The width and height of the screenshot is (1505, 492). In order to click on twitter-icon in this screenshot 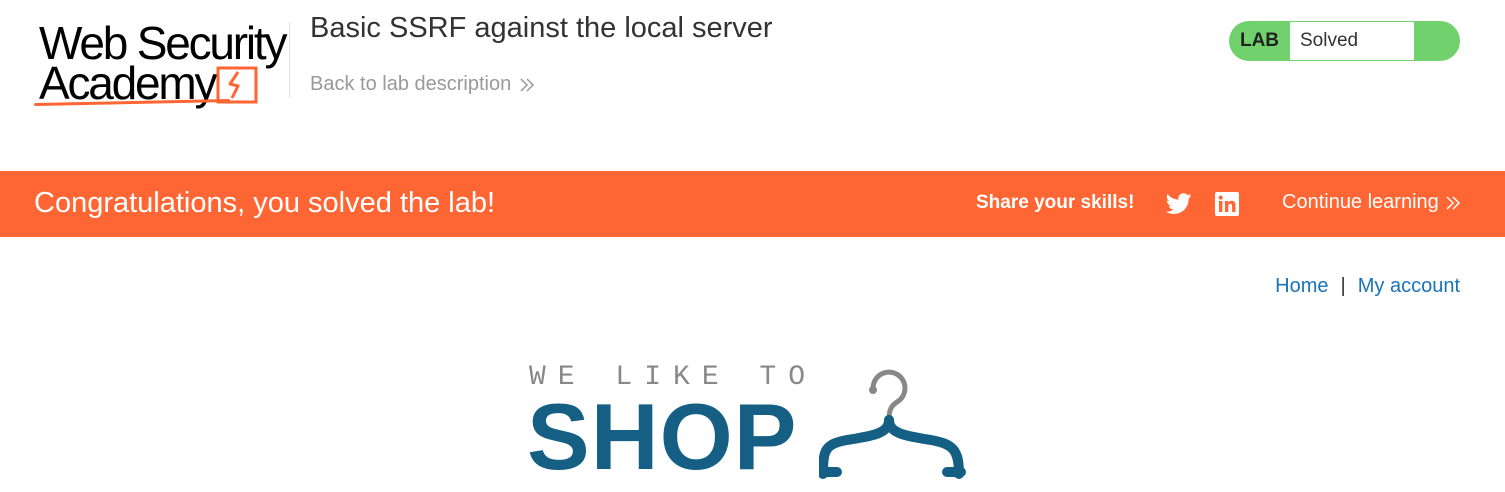, I will do `click(1179, 204)`.